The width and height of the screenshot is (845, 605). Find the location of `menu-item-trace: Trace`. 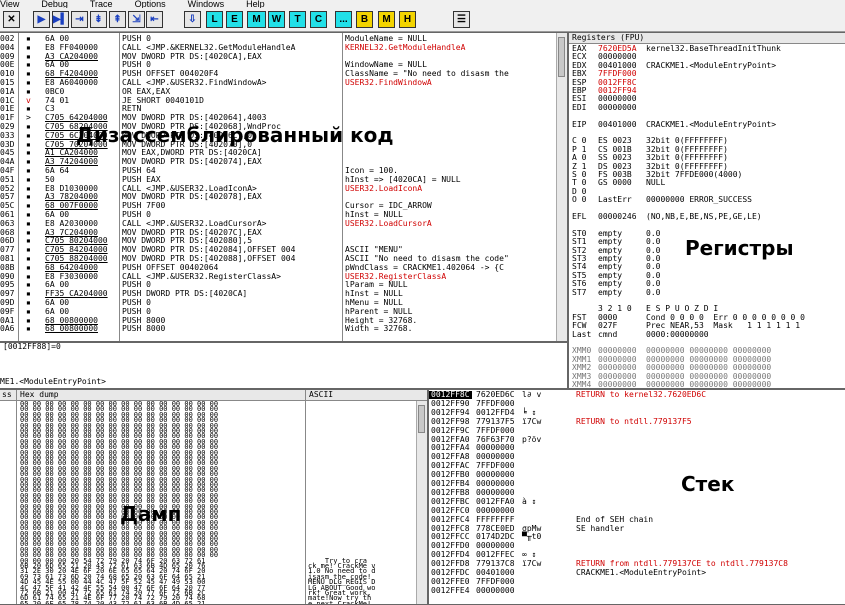

menu-item-trace: Trace is located at coordinates (101, 4).